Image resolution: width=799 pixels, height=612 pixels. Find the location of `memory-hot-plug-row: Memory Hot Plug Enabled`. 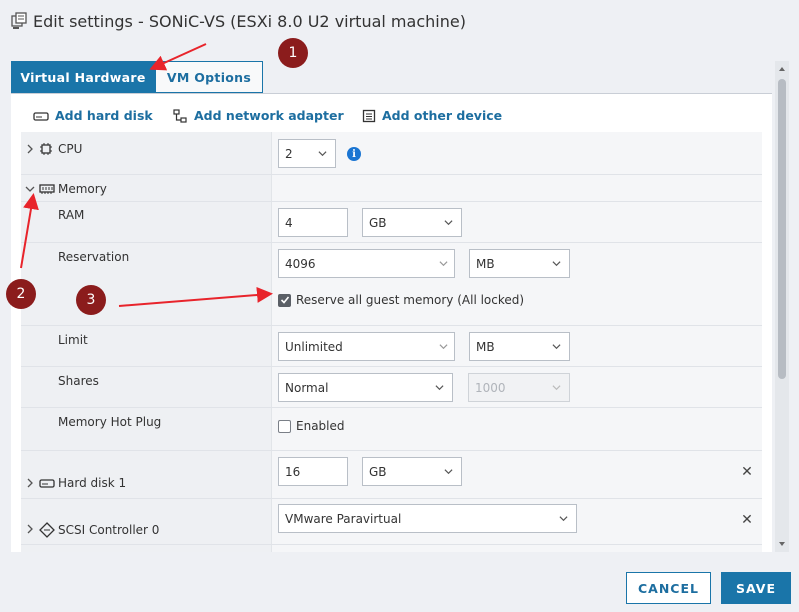

memory-hot-plug-row: Memory Hot Plug Enabled is located at coordinates (391, 429).